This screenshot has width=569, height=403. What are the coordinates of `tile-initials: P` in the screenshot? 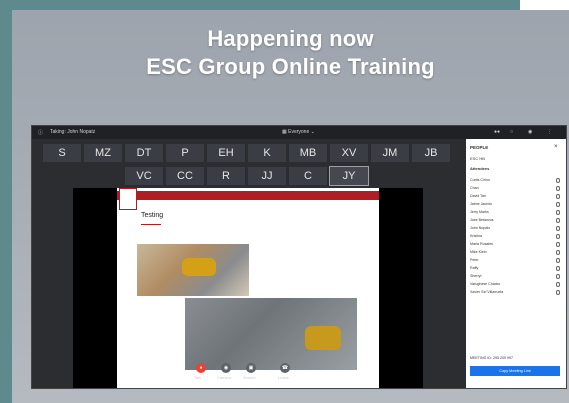 It's located at (185, 153).